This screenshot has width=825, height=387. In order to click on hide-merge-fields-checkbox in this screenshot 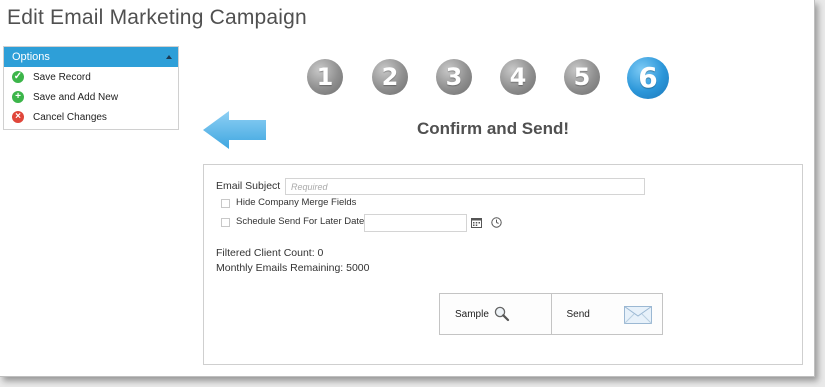, I will do `click(225, 203)`.